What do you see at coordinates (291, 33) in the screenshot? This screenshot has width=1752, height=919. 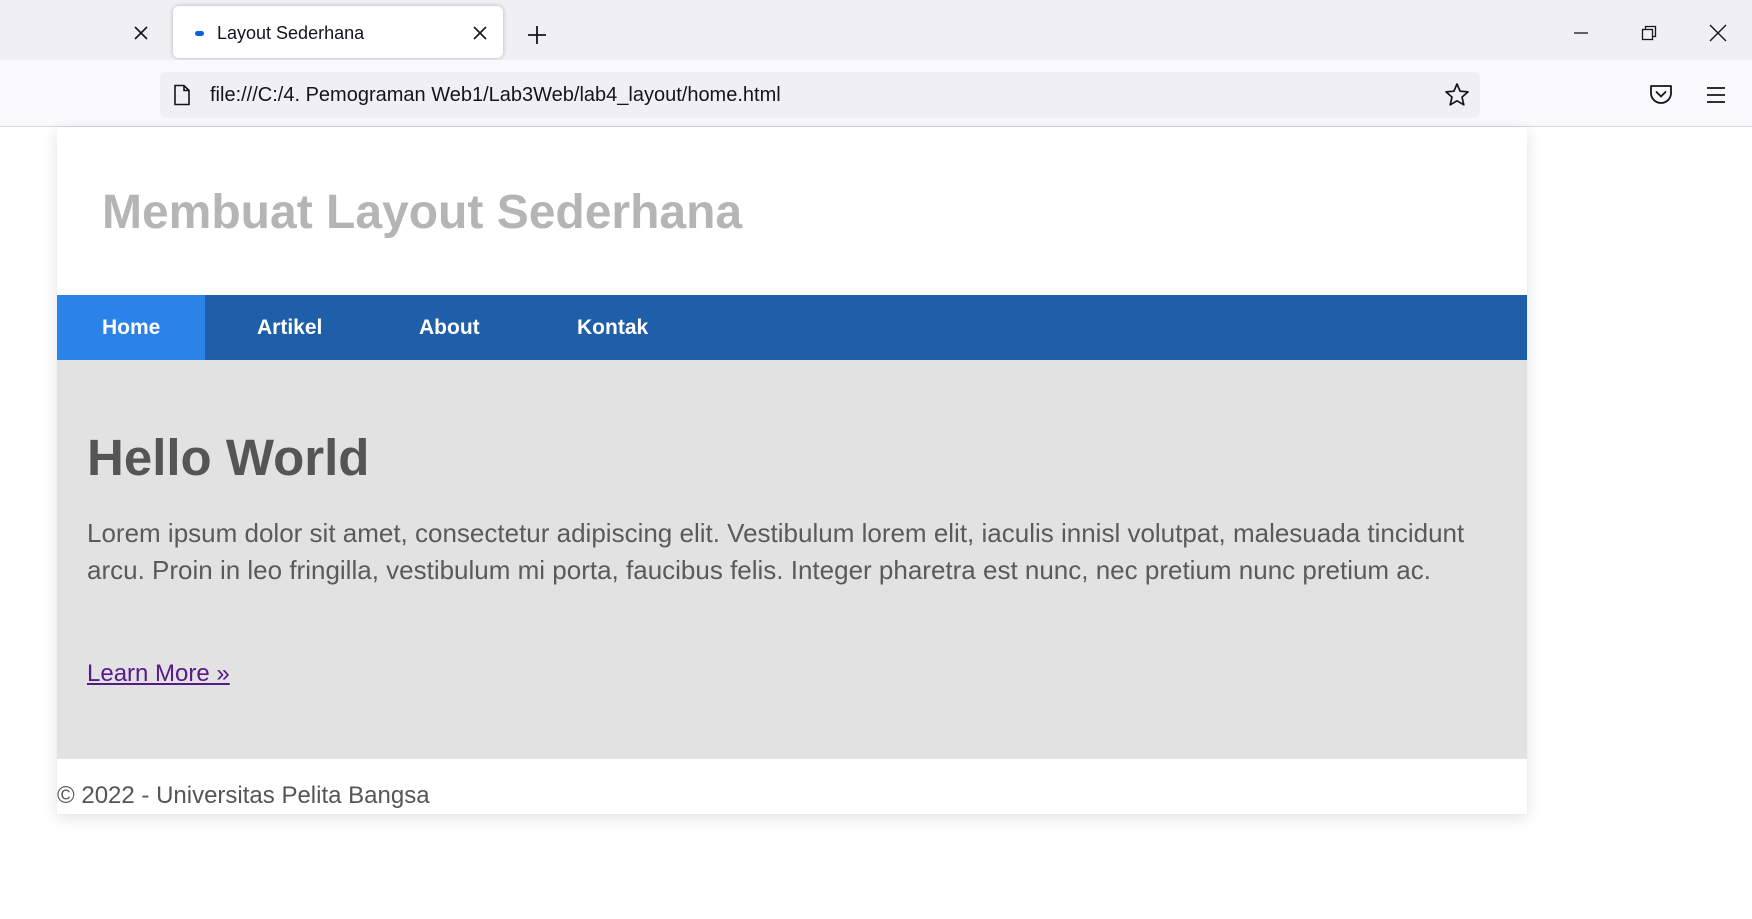 I see `tab-title: Layout Sederhana` at bounding box center [291, 33].